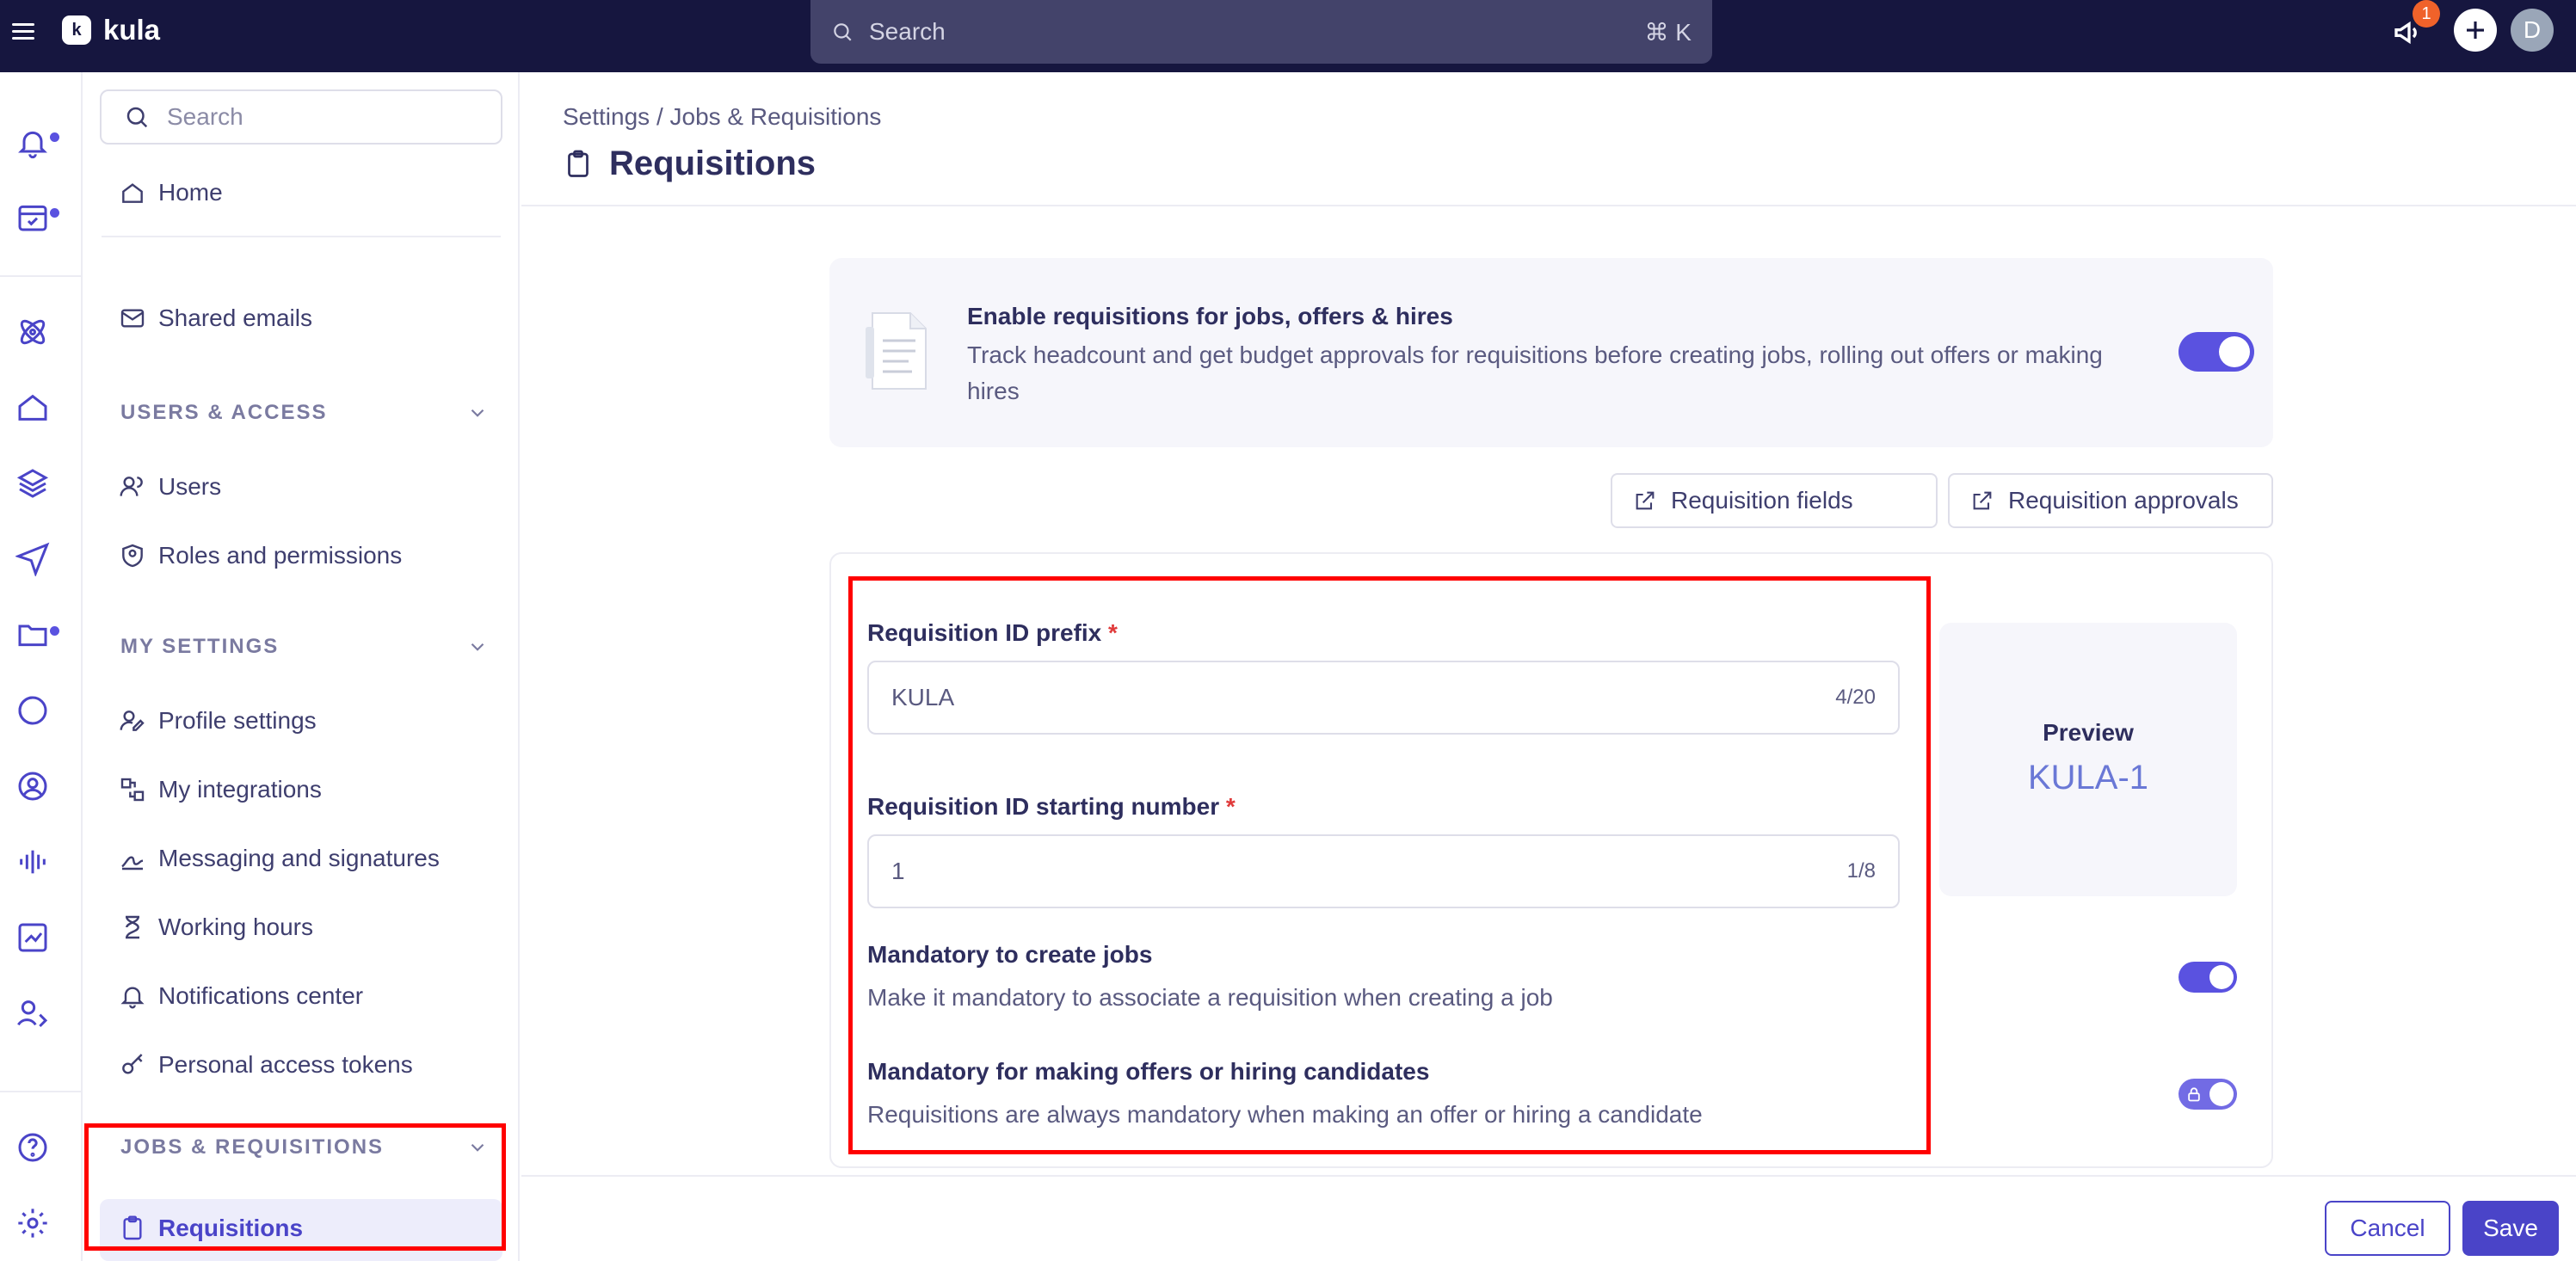  Describe the element at coordinates (261, 996) in the screenshot. I see `sidebar-item-label: Notifications center` at that location.